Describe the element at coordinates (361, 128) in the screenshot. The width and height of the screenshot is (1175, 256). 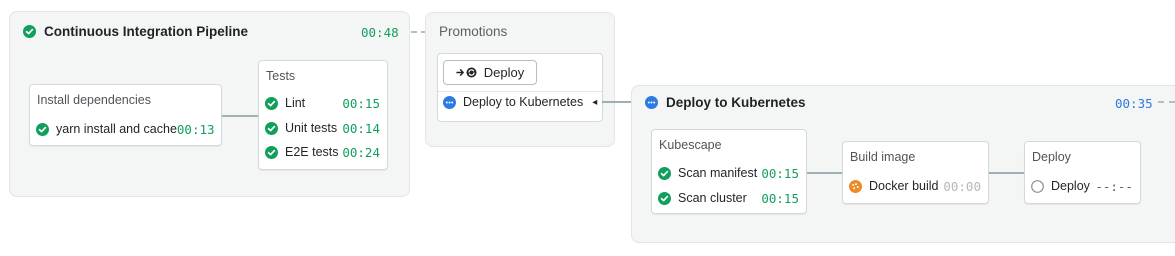
I see `job-duration: 00:14` at that location.